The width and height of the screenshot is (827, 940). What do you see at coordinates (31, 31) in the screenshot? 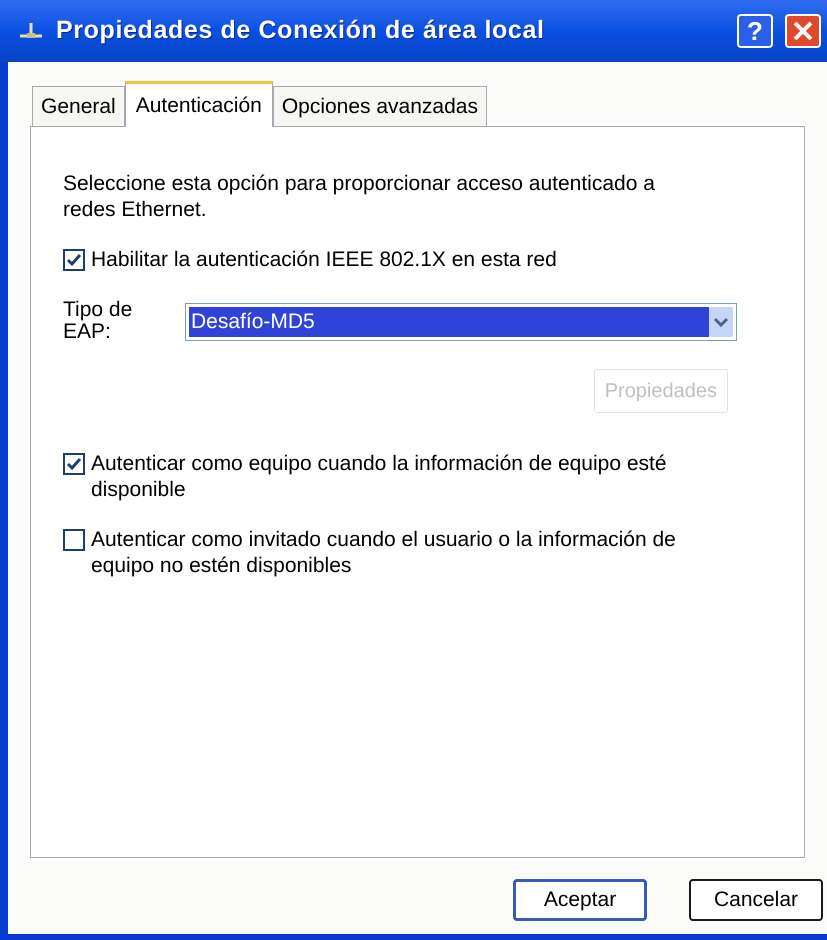
I see `network-icon` at bounding box center [31, 31].